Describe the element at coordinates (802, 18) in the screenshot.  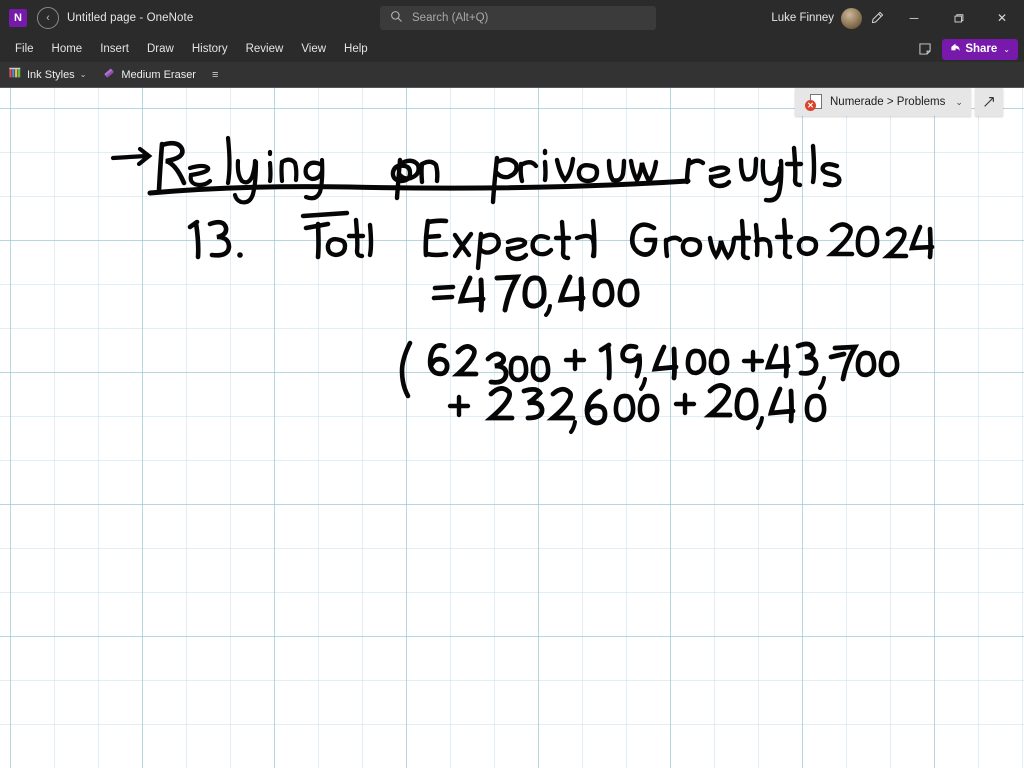
I see `user-name: Luke Finney` at that location.